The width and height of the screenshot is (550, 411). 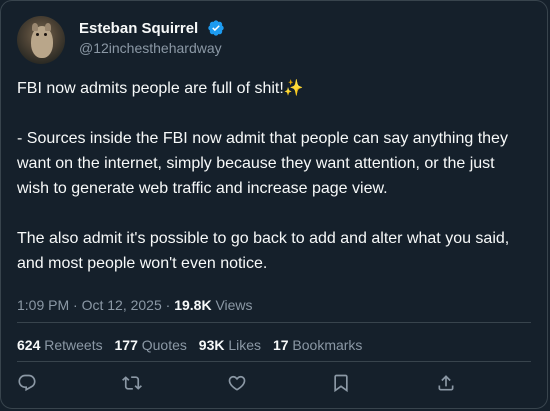 I want to click on avatar, so click(x=41, y=40).